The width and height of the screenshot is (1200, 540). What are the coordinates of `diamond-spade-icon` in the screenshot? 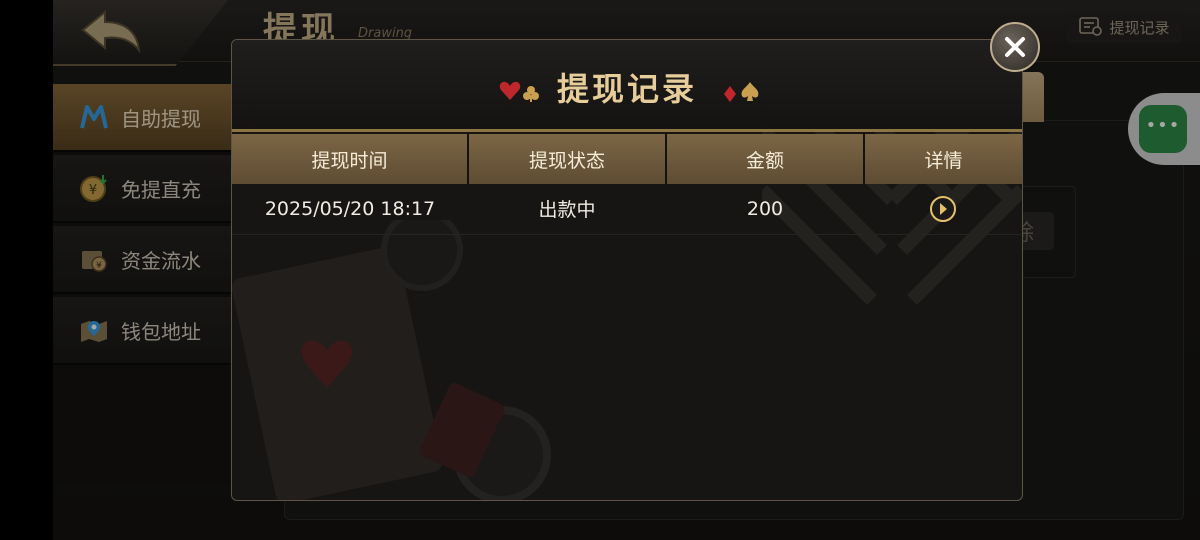 It's located at (741, 92).